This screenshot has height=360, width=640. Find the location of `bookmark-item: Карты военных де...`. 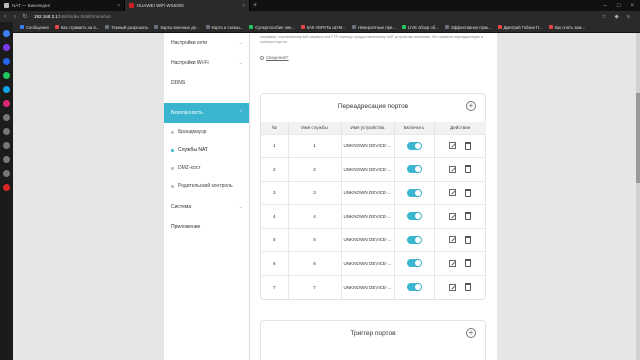

bookmark-item: Карты военных де... is located at coordinates (177, 27).